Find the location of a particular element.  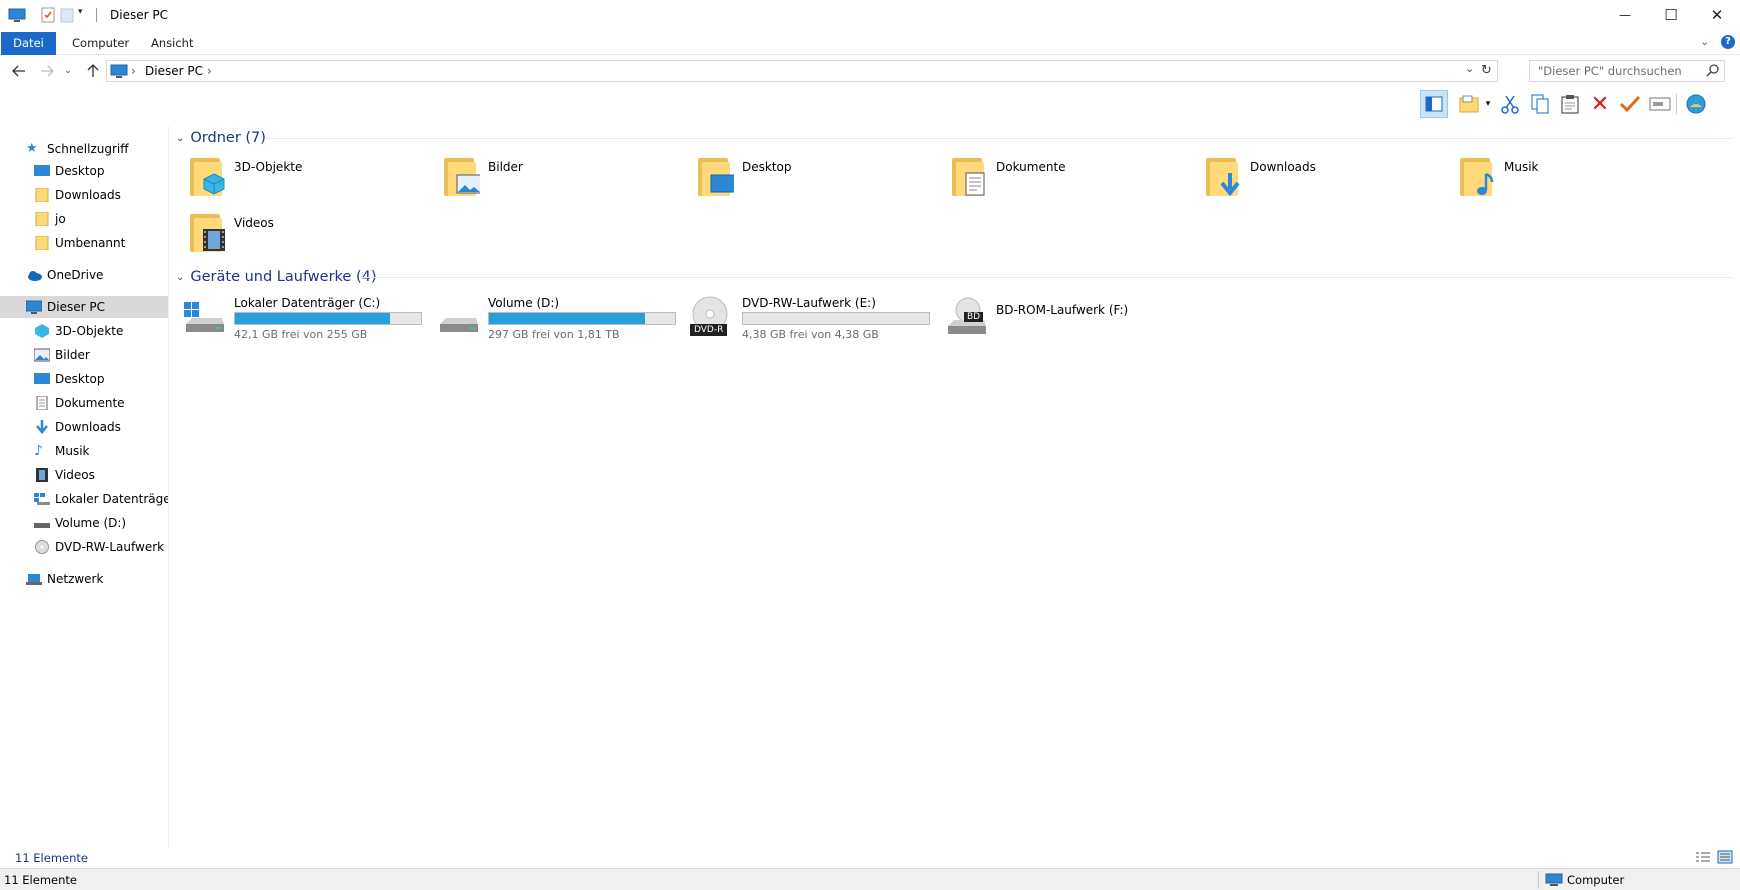

folder-downloads: Downloads is located at coordinates (1323, 178).